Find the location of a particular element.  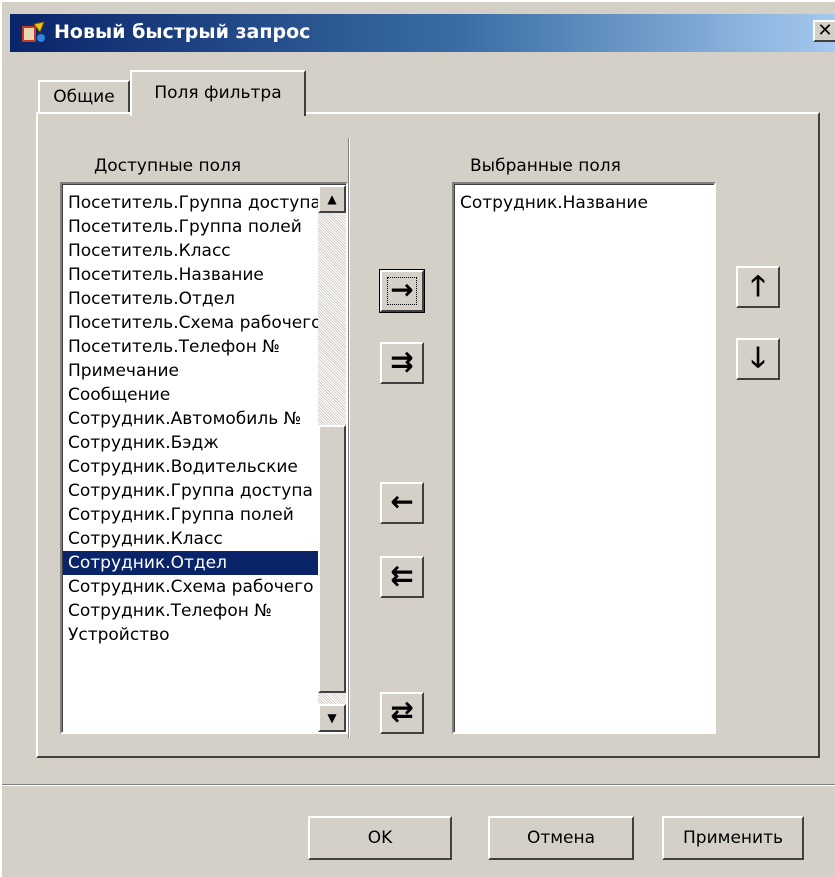

available-field-item: Посетитель.Класс is located at coordinates (190, 251).